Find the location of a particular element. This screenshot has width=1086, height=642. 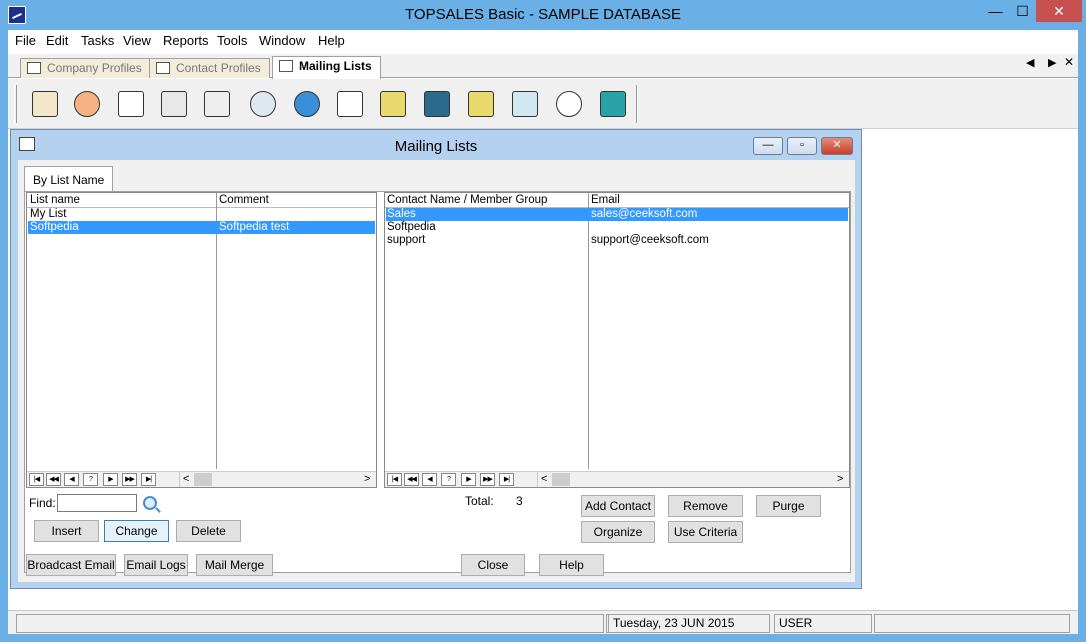

remove-button: Remove is located at coordinates (705, 506).